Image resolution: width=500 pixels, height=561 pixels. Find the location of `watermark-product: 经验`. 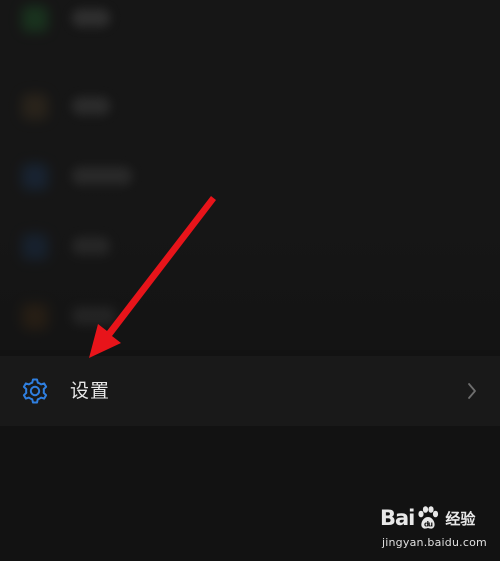

watermark-product: 经验 is located at coordinates (460, 518).